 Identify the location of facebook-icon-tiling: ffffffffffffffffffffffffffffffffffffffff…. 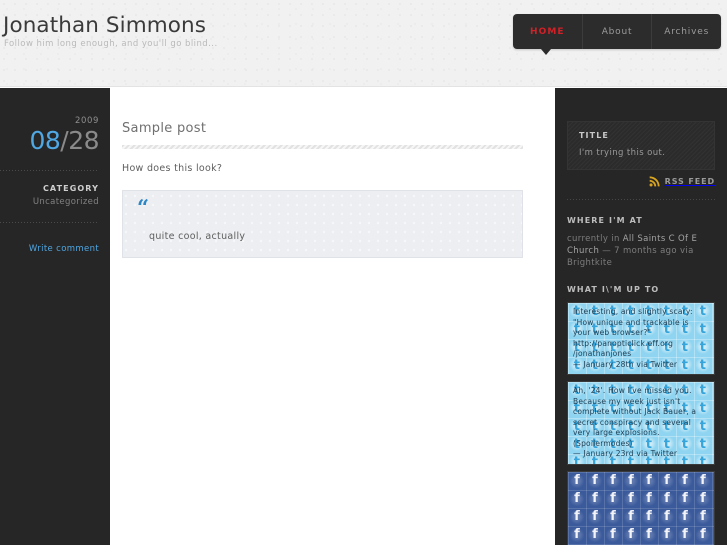
(640, 508).